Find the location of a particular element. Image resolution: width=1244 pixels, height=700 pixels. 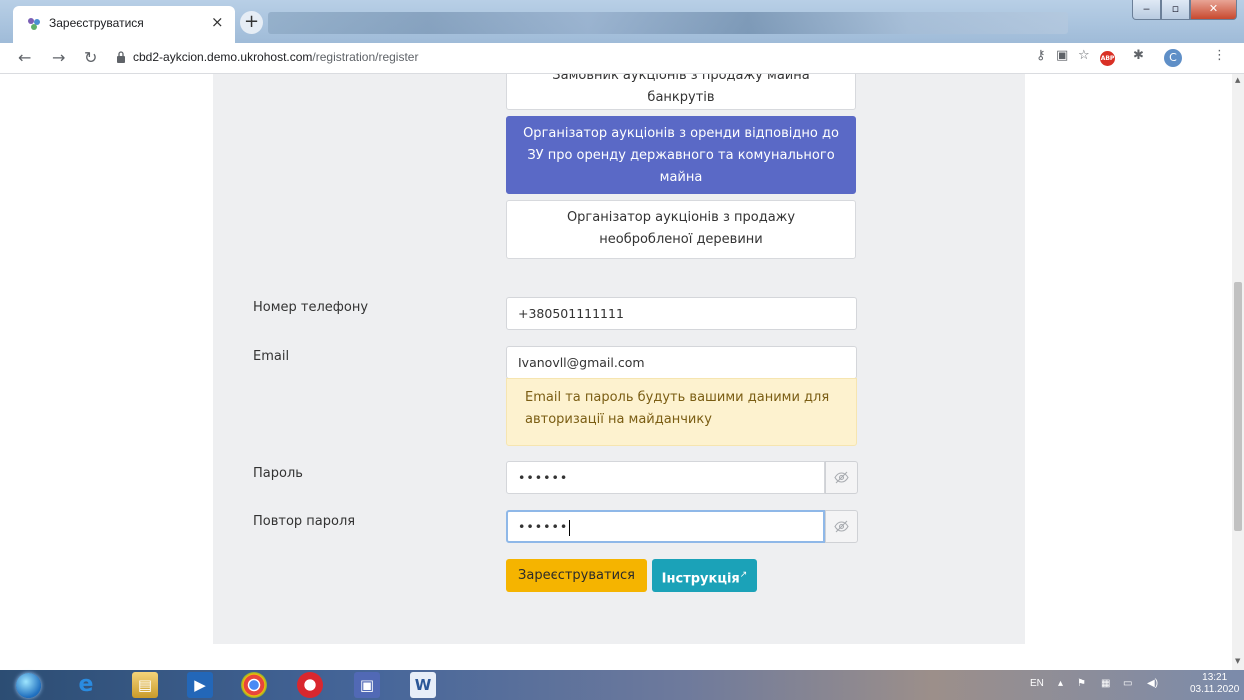

browser-titlebar: Зареєструватися × + ‒ ▫ ✕ is located at coordinates (622, 21).